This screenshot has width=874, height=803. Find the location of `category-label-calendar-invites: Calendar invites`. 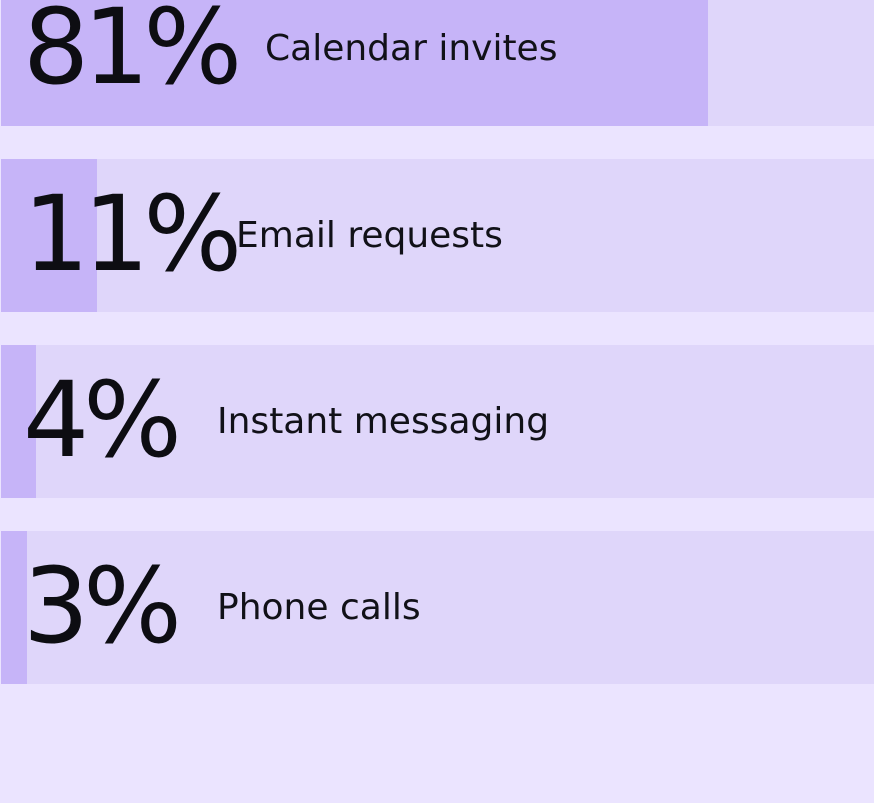

category-label-calendar-invites: Calendar invites is located at coordinates (411, 48).